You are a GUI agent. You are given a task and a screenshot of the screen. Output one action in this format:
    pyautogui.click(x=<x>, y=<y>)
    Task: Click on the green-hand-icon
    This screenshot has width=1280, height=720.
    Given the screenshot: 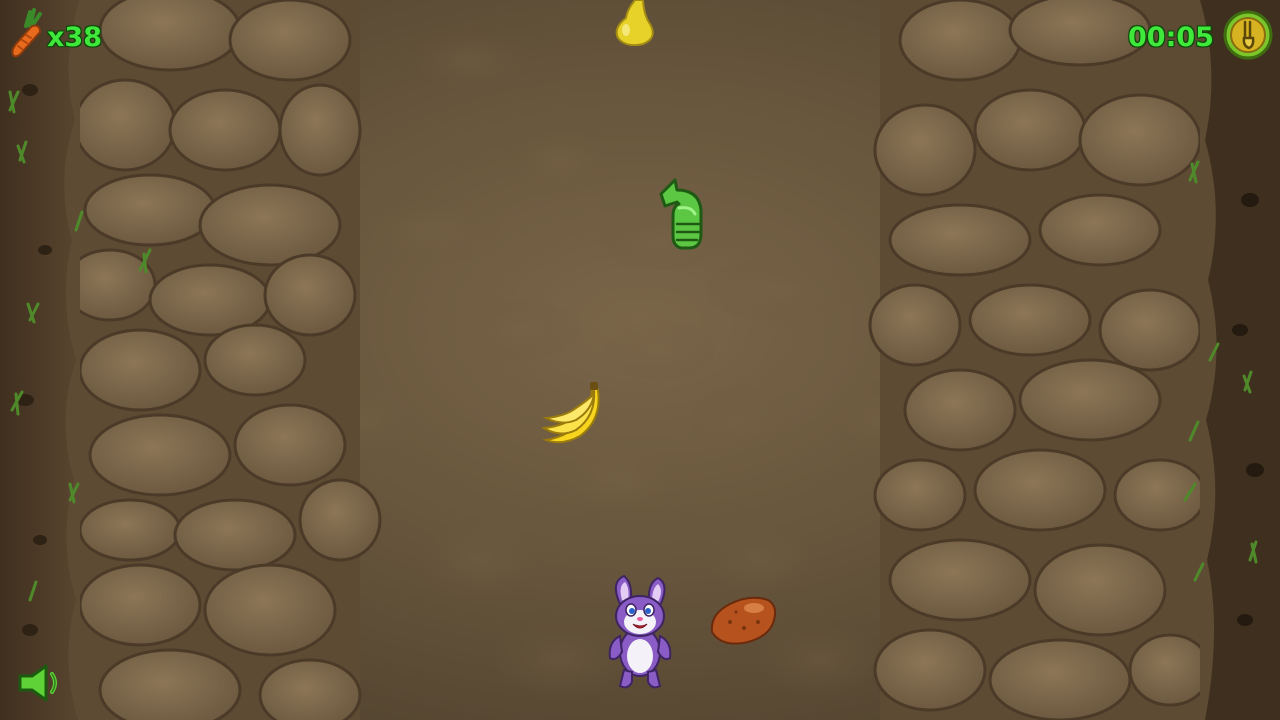 What is the action you would take?
    pyautogui.click(x=681, y=214)
    